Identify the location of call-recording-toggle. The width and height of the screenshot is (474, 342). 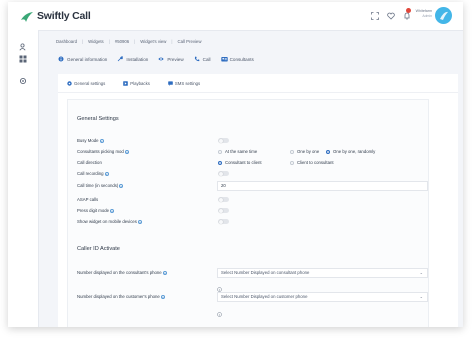
(223, 173).